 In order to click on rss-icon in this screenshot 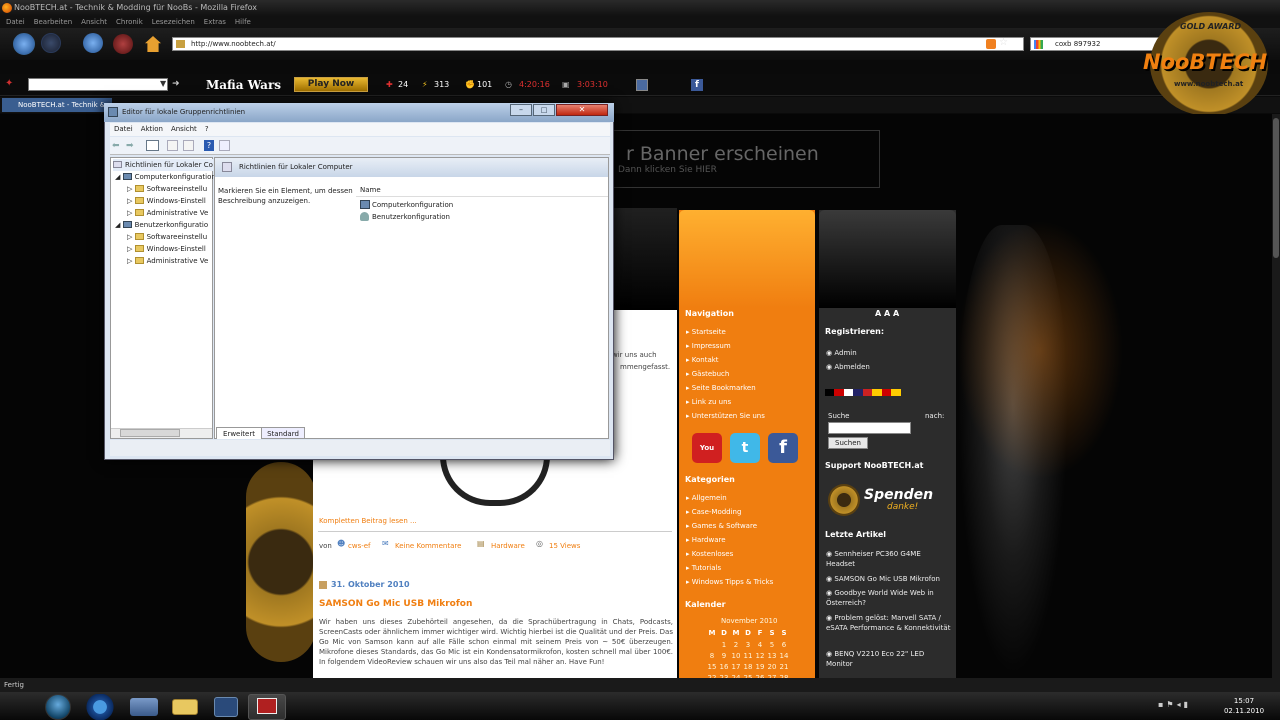, I will do `click(991, 44)`.